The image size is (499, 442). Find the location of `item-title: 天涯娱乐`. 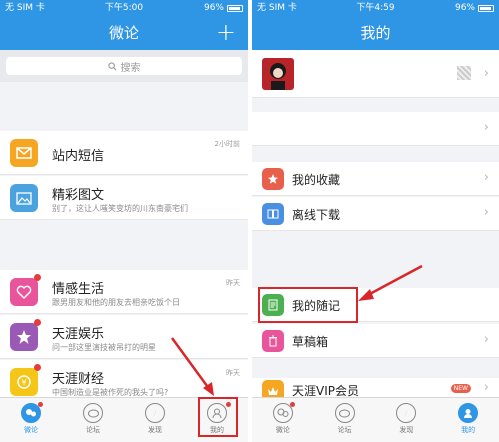

item-title: 天涯娱乐 is located at coordinates (78, 334).